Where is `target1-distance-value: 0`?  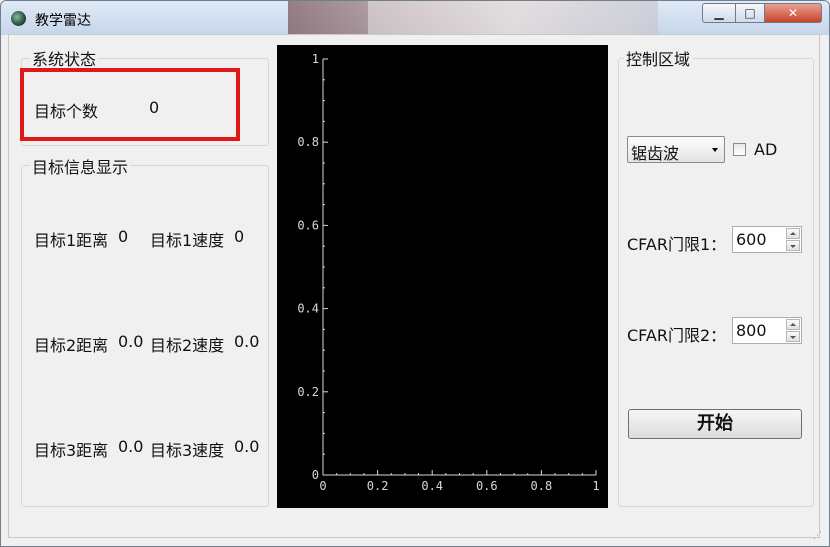 target1-distance-value: 0 is located at coordinates (123, 236).